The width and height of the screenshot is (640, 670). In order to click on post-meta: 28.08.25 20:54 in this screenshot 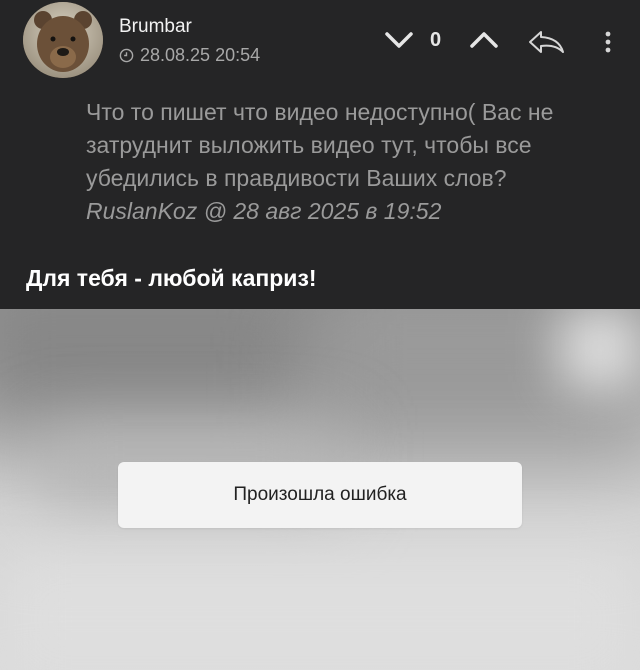, I will do `click(189, 55)`.